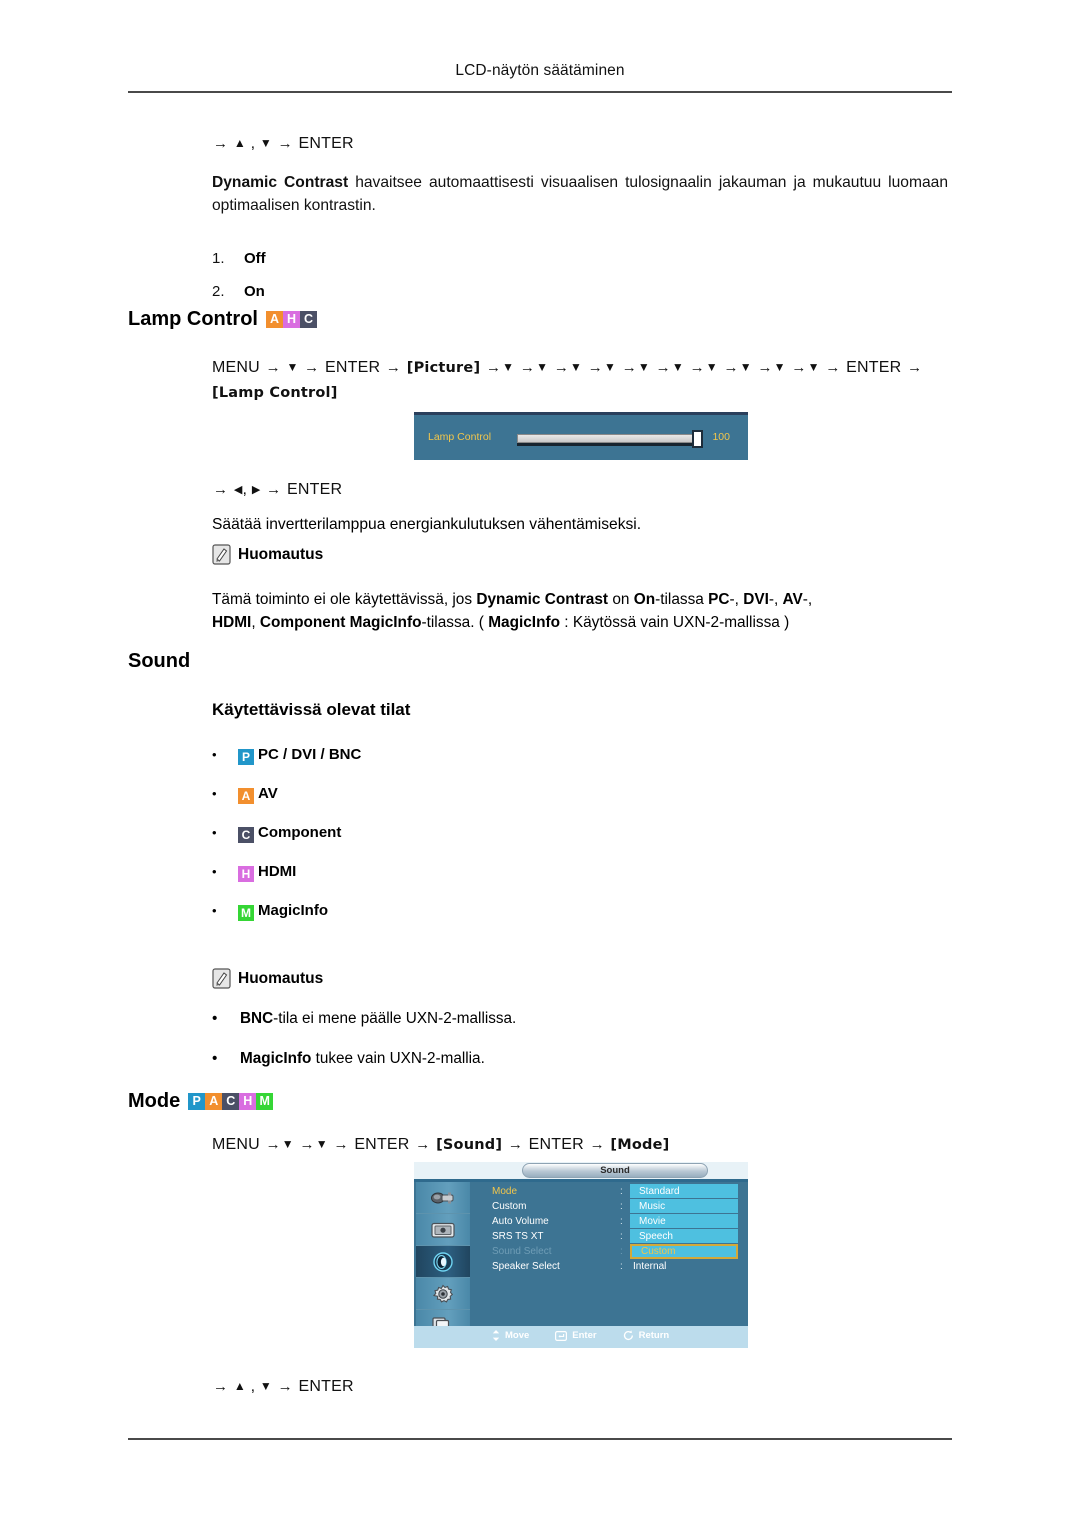 The height and width of the screenshot is (1527, 1080). Describe the element at coordinates (469, 1145) in the screenshot. I see `sound-menu-token: [Sound]` at that location.